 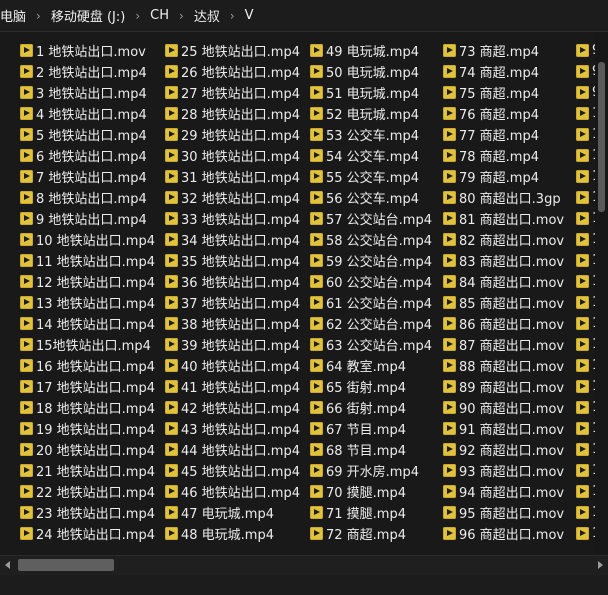 What do you see at coordinates (364, 50) in the screenshot?
I see `file-item: 49 电玩城.mp4` at bounding box center [364, 50].